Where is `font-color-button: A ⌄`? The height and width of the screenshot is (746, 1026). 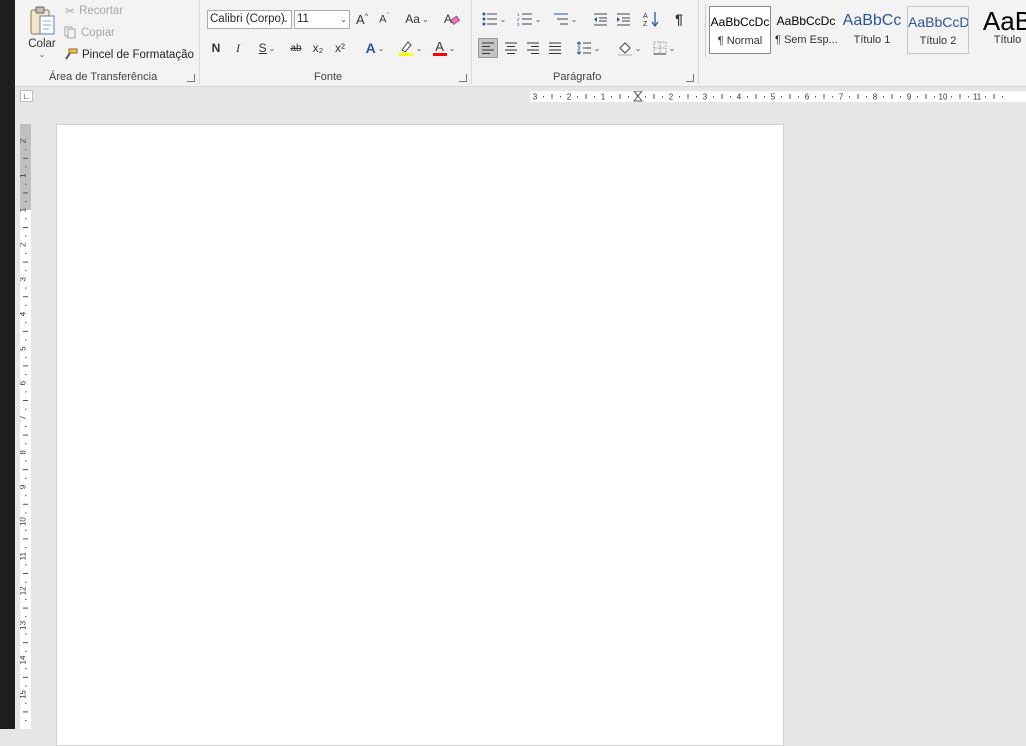
font-color-button: A ⌄ is located at coordinates (444, 48).